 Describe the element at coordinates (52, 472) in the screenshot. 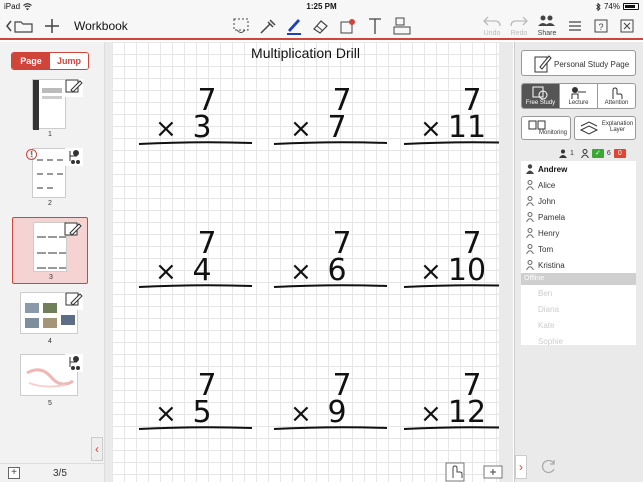

I see `thumbnail-footer: + 3/5` at that location.